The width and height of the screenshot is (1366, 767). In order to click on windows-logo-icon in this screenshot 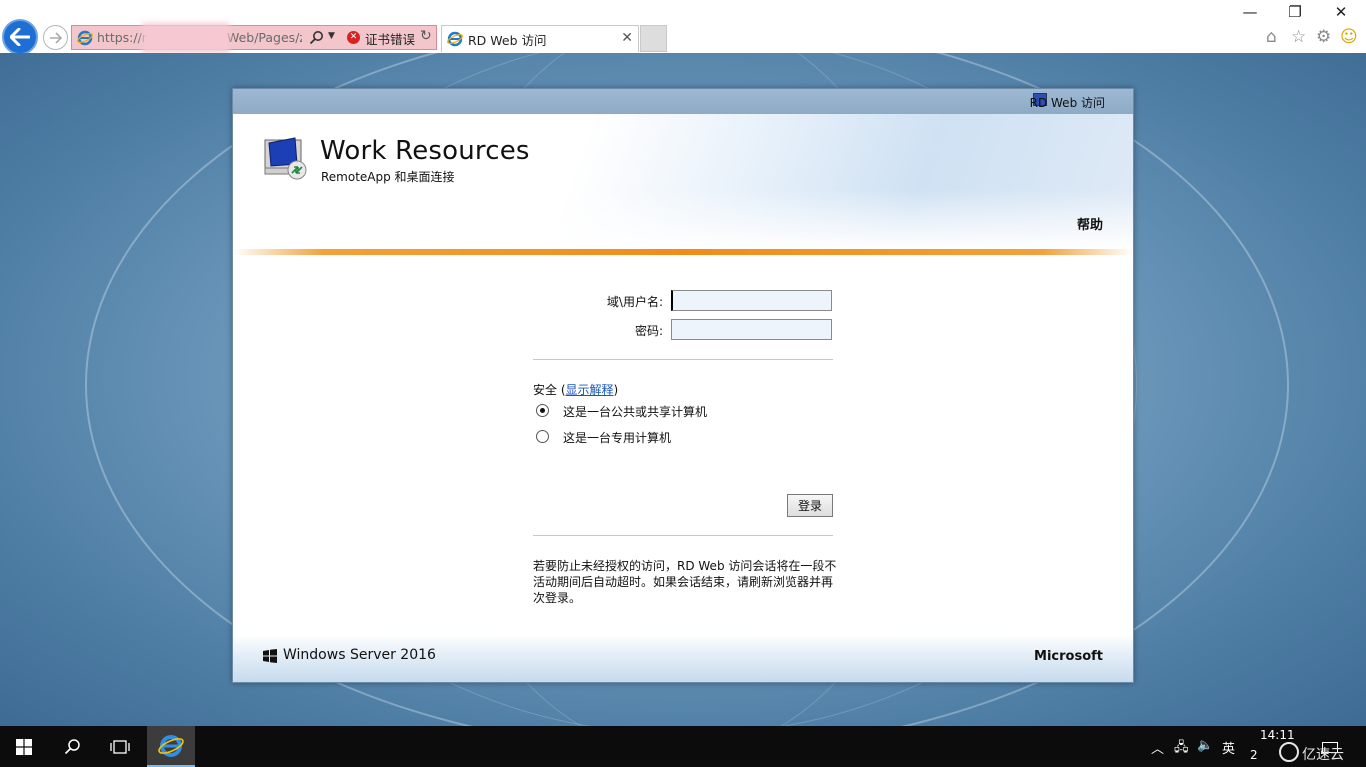, I will do `click(270, 656)`.